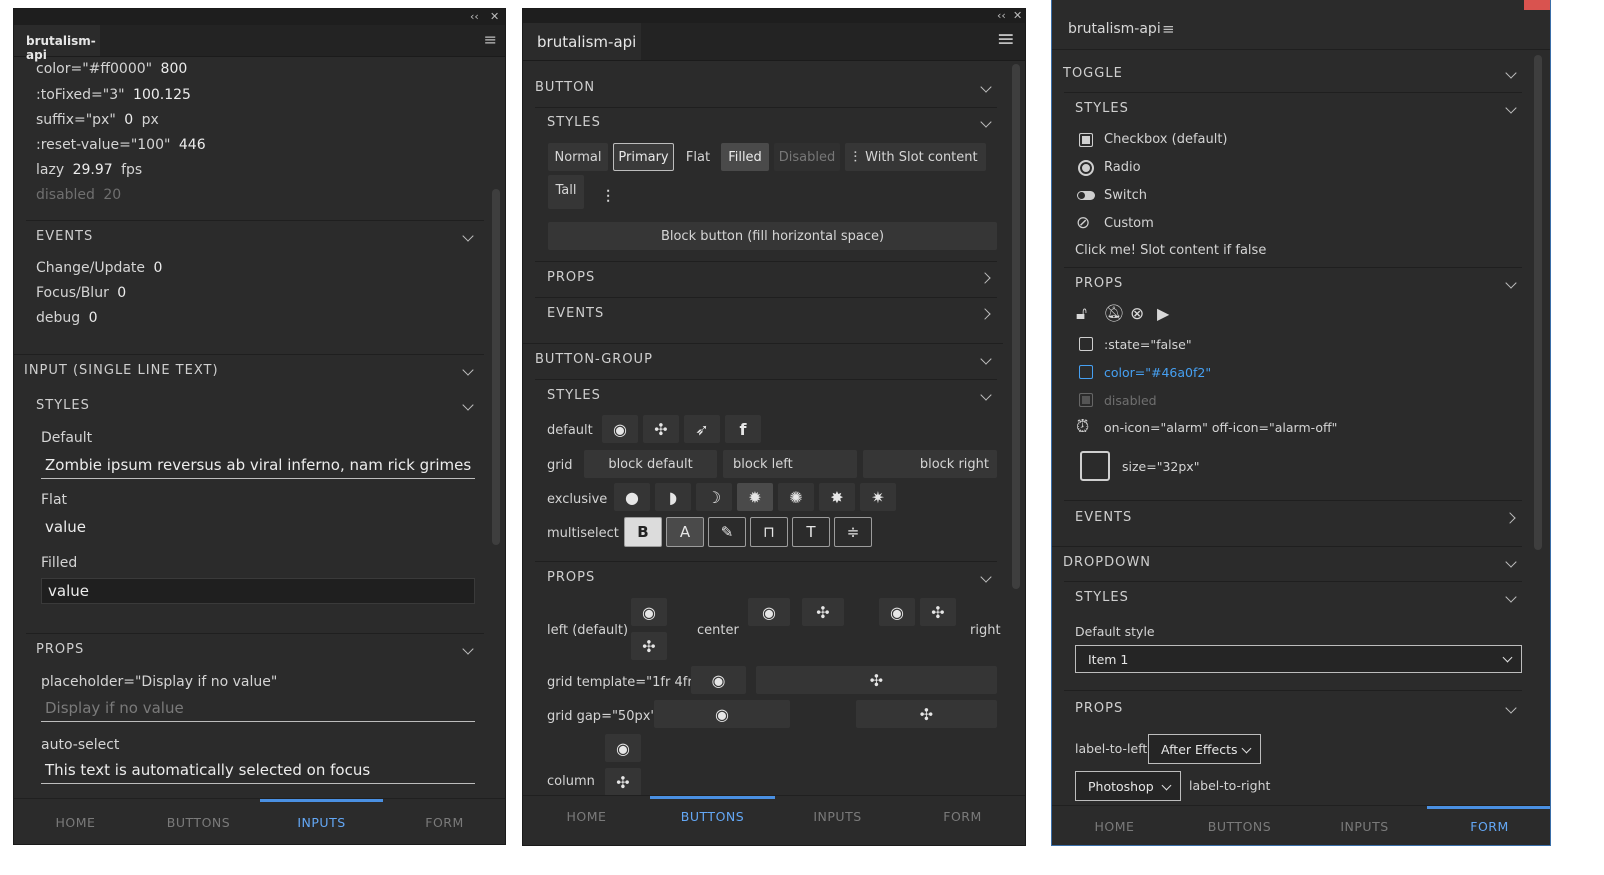  What do you see at coordinates (1095, 466) in the screenshot?
I see `checkbox-large-icon` at bounding box center [1095, 466].